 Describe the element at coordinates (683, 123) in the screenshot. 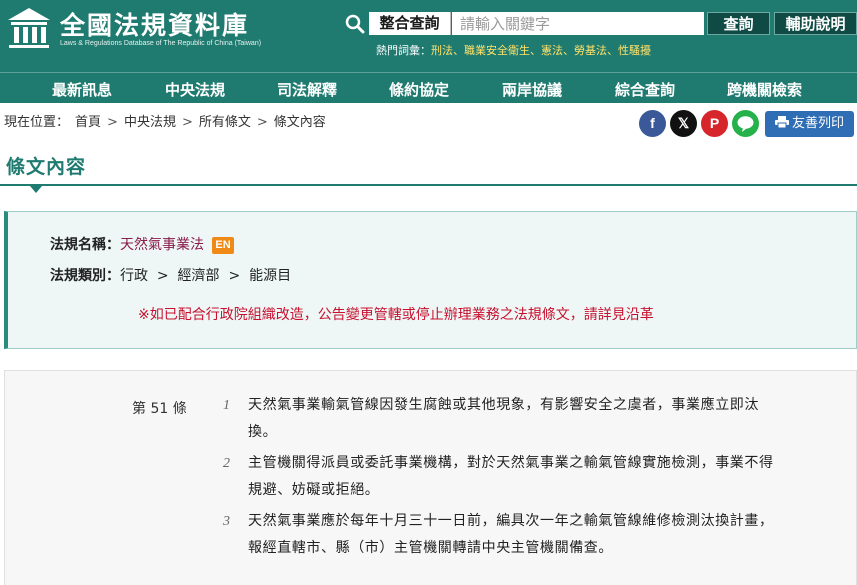

I see `x-share-icon: 𝕏` at that location.